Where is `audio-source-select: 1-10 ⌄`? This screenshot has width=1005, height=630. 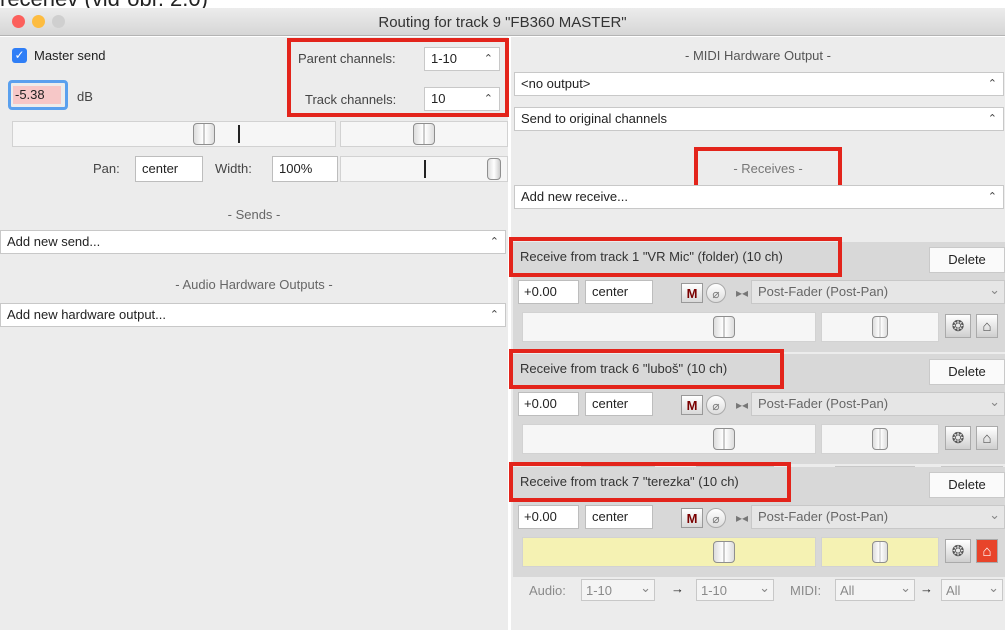 audio-source-select: 1-10 ⌄ is located at coordinates (618, 590).